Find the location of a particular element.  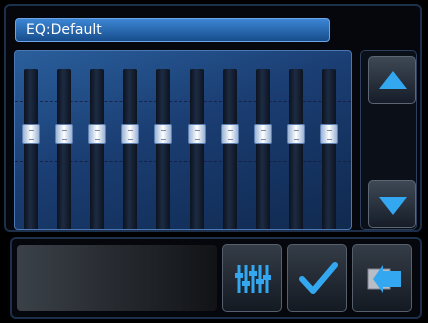

eq-preset-title: EQ:Default is located at coordinates (64, 30).